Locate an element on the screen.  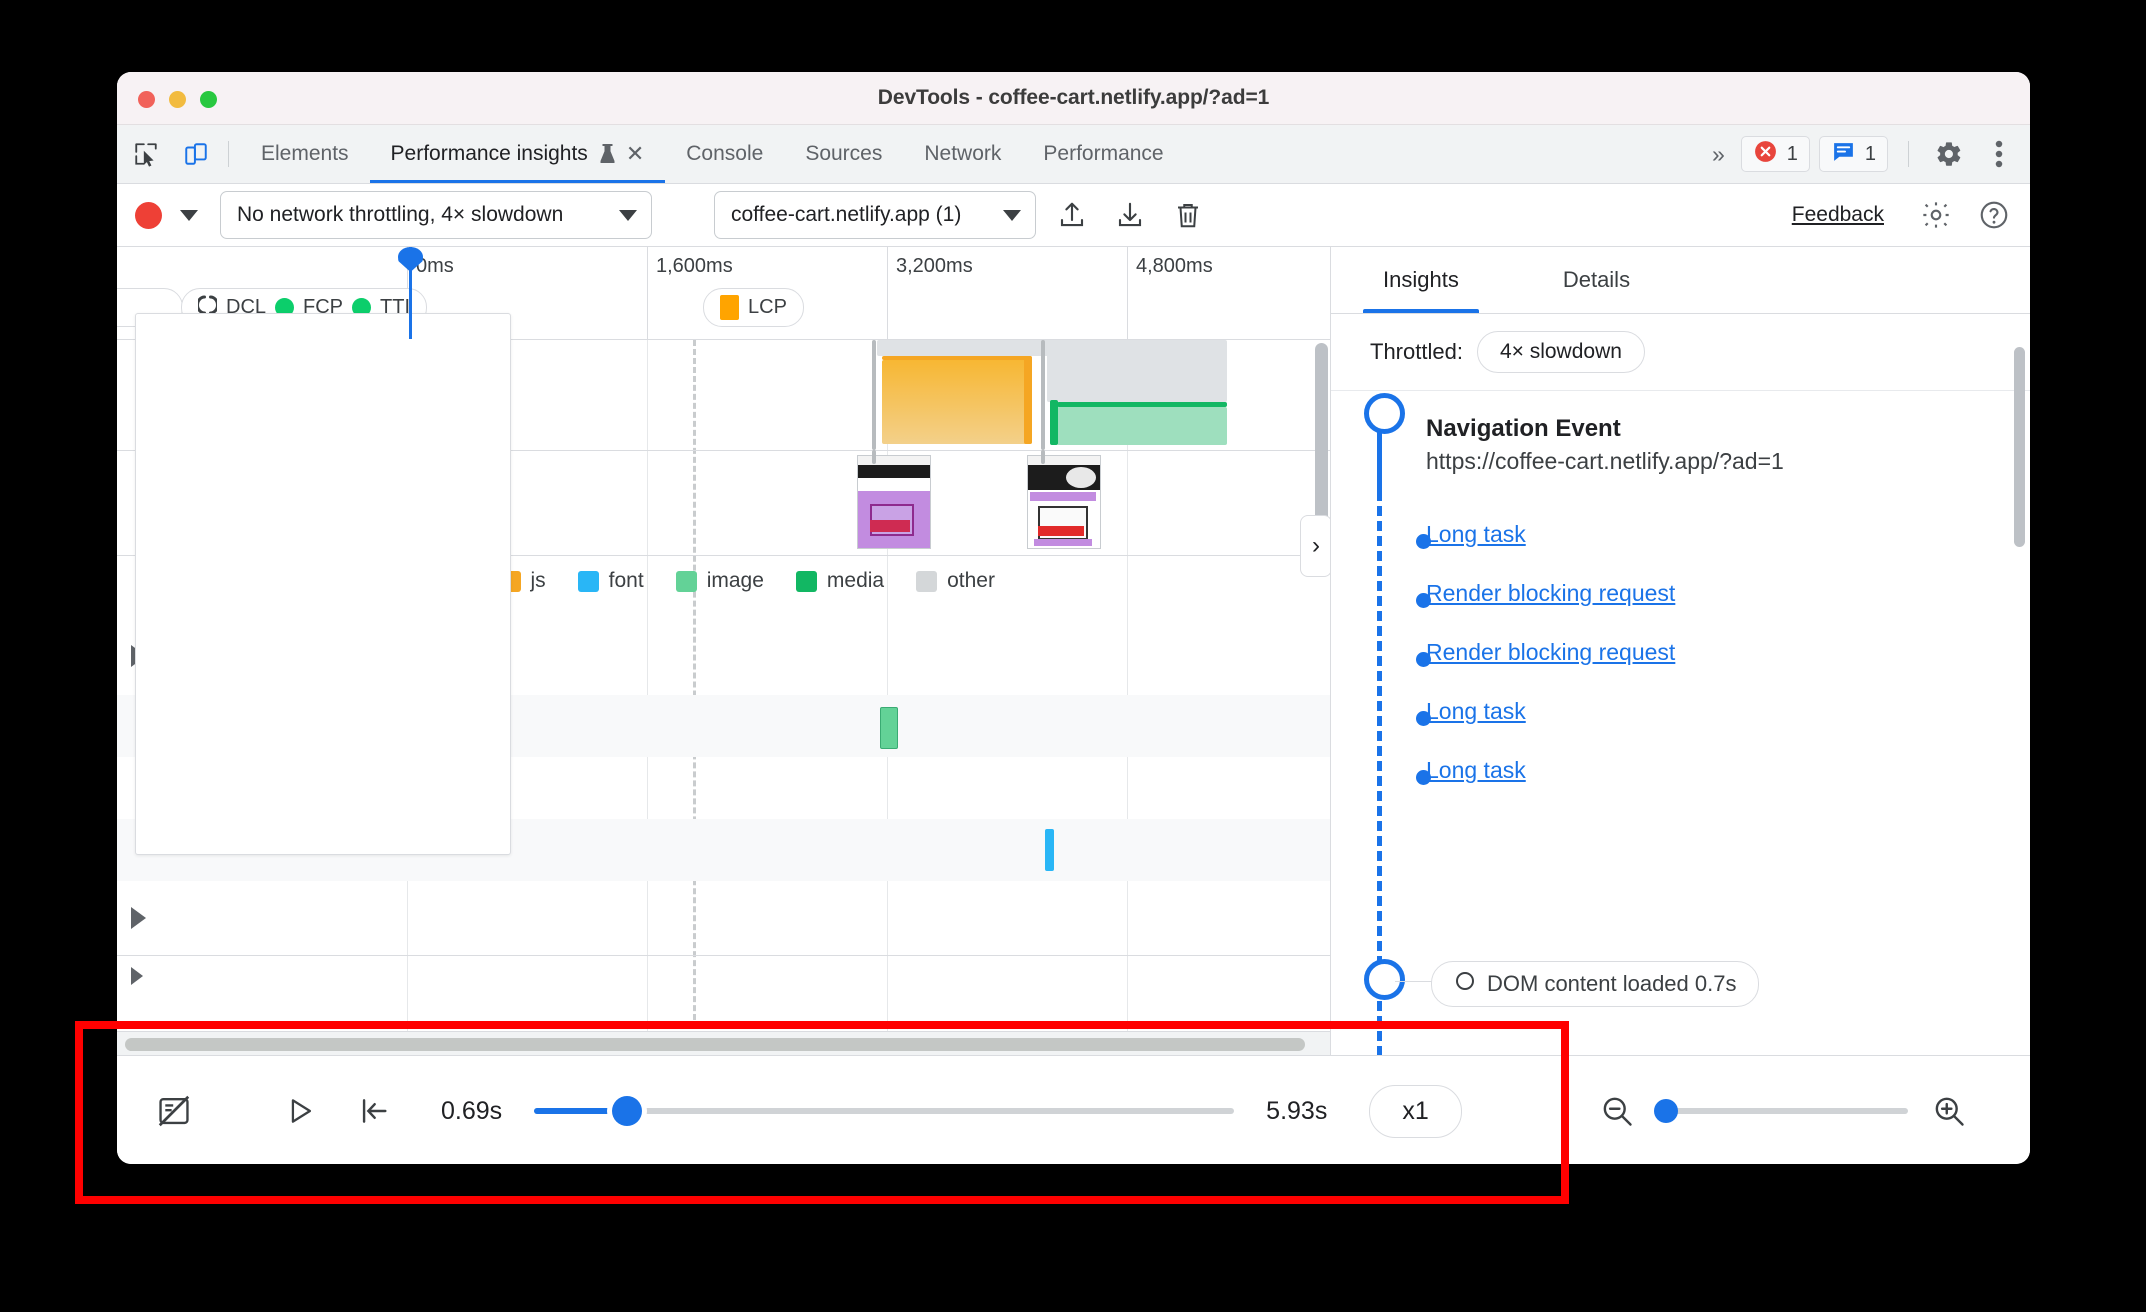
window-titlebar: DevTools - coffee-cart.netlify.app/?ad=1 is located at coordinates (1073, 98).